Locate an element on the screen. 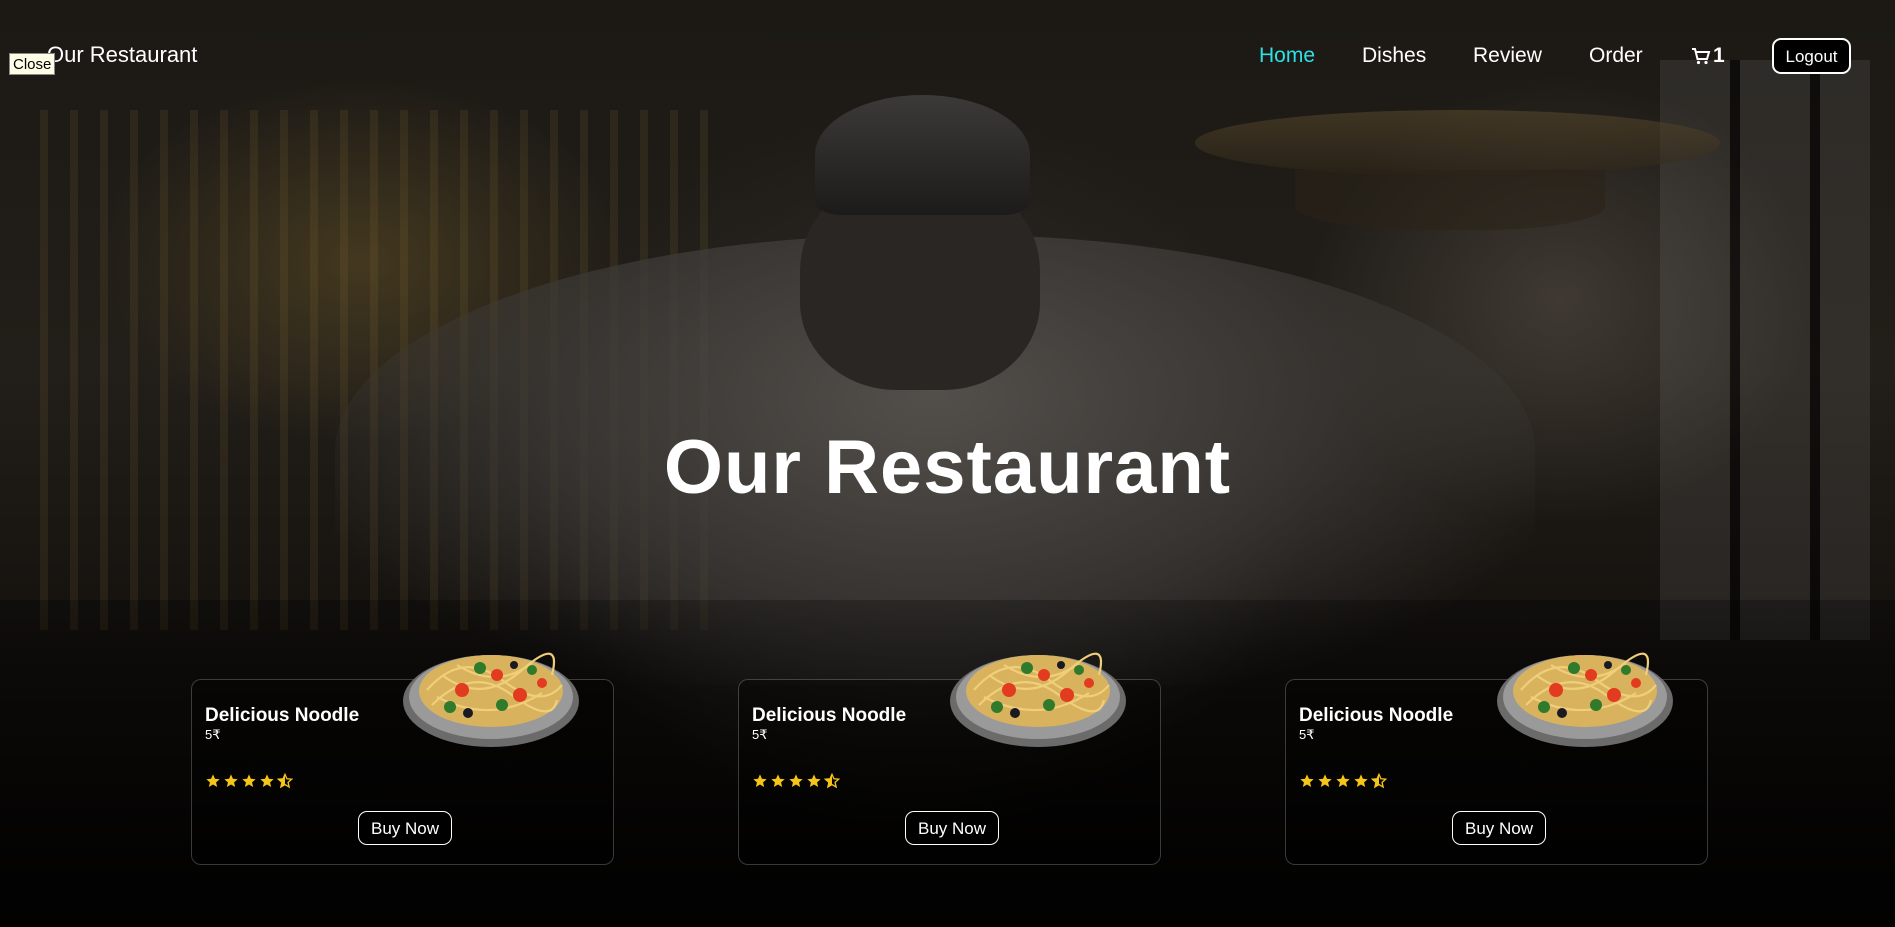 The width and height of the screenshot is (1895, 927). nav-home: Home is located at coordinates (1287, 56).